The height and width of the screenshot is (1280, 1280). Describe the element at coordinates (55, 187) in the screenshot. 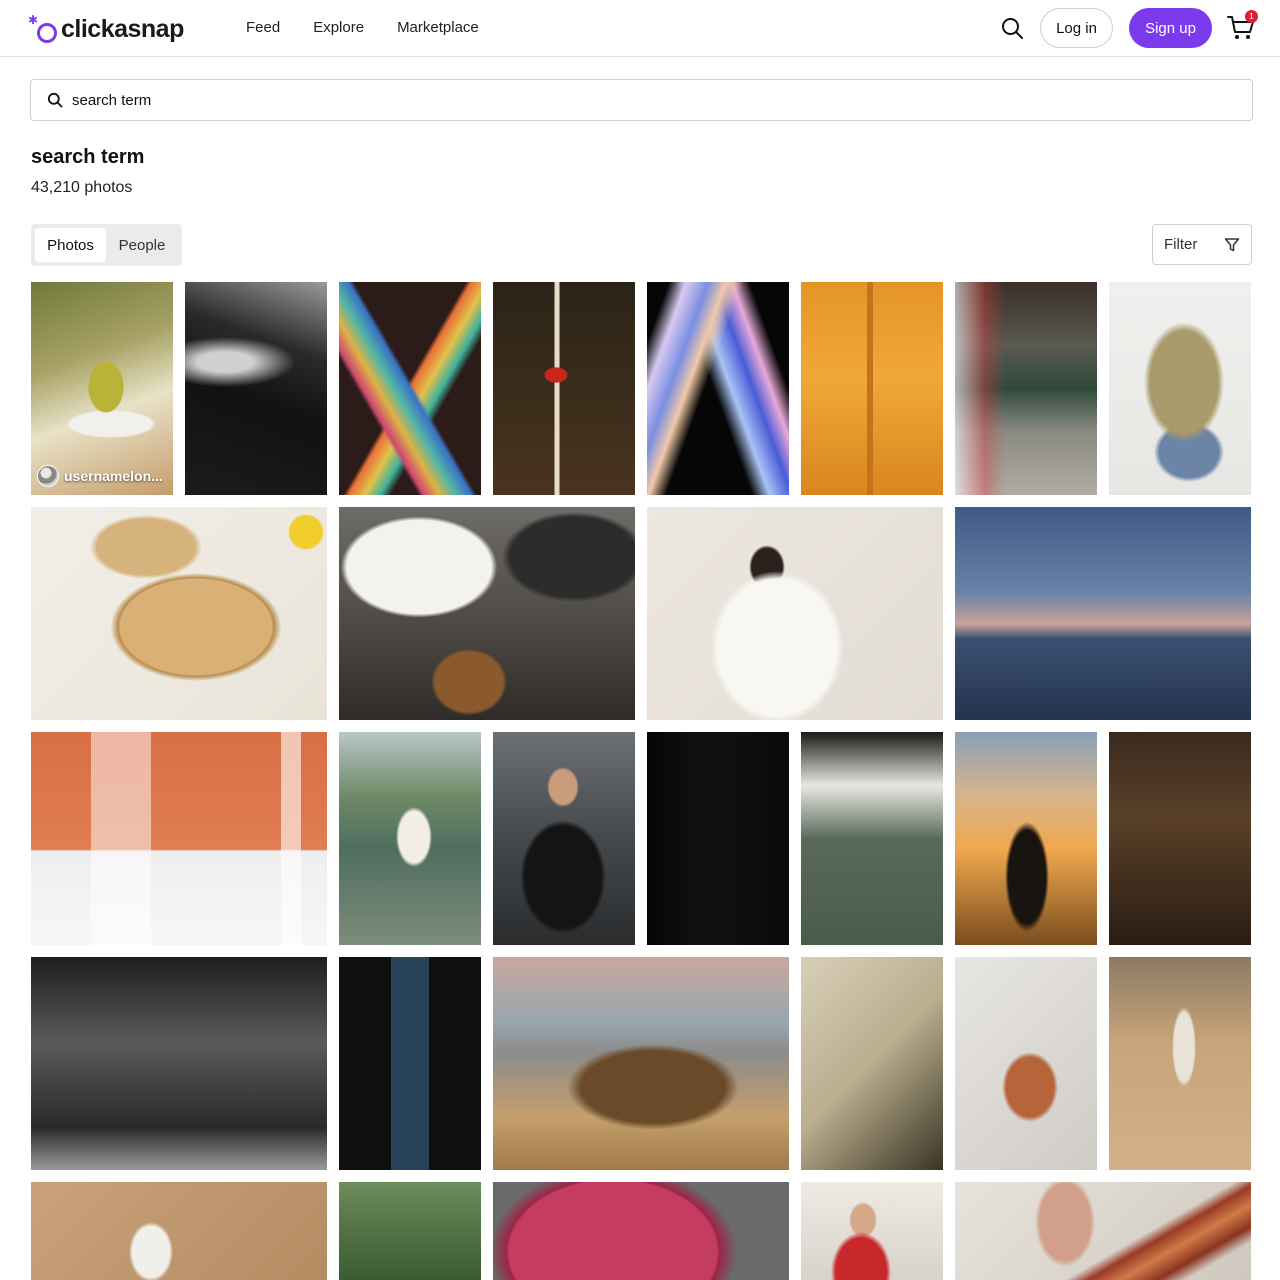

I see `results-count-number: 43,210` at that location.